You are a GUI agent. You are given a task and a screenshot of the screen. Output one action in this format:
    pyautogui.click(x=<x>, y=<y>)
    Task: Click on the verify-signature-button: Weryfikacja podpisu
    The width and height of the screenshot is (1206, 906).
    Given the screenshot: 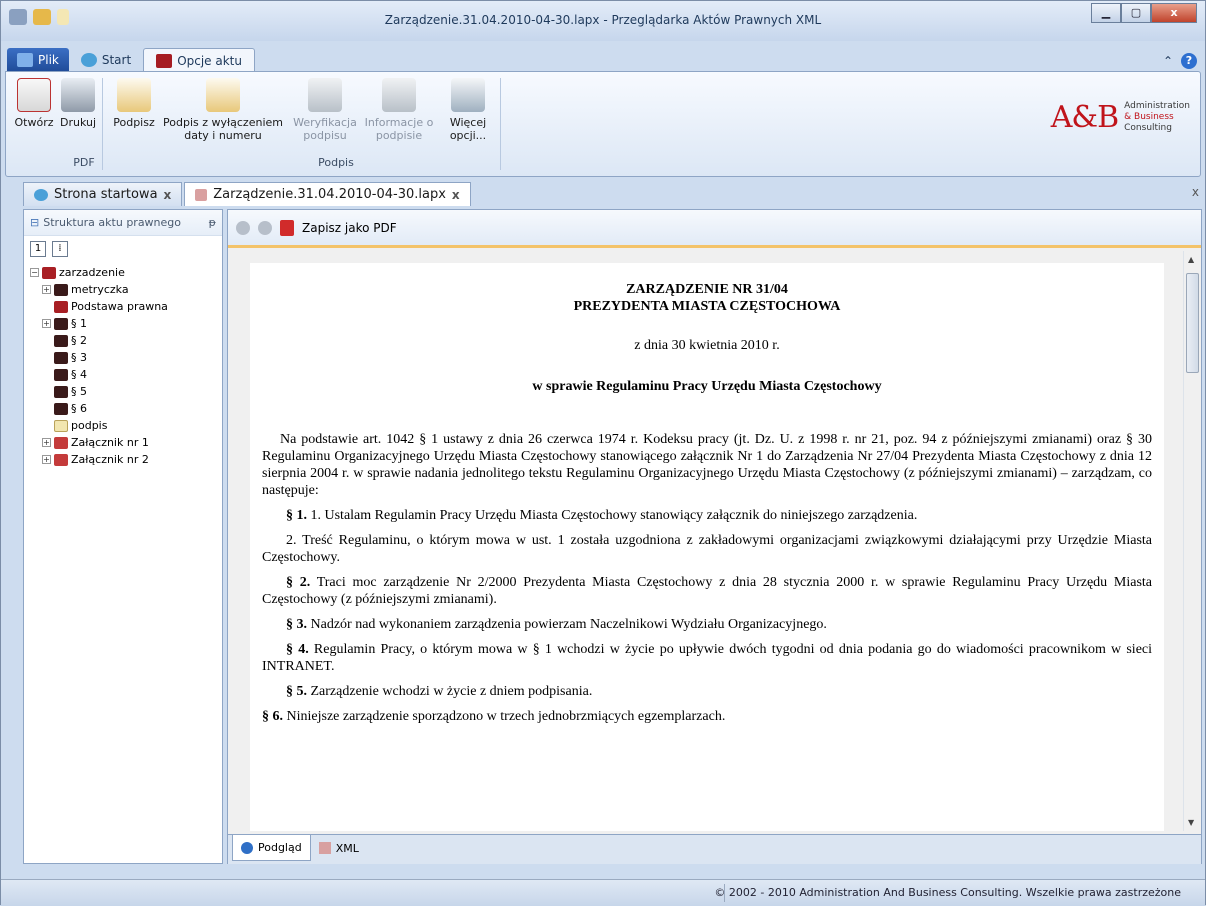 What is the action you would take?
    pyautogui.click(x=325, y=110)
    